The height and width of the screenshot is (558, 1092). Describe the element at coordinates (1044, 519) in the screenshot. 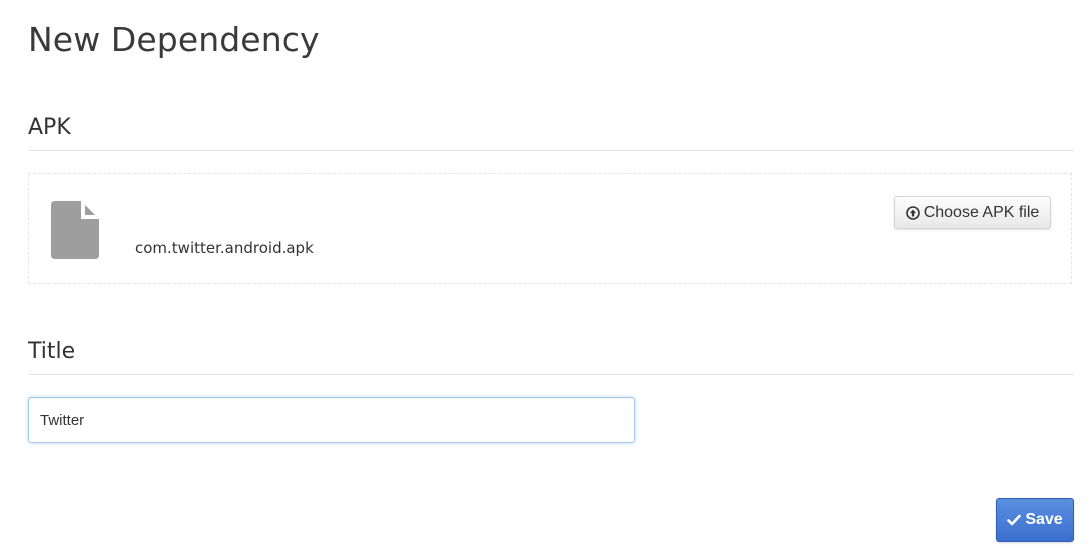

I see `save-label: Save` at that location.